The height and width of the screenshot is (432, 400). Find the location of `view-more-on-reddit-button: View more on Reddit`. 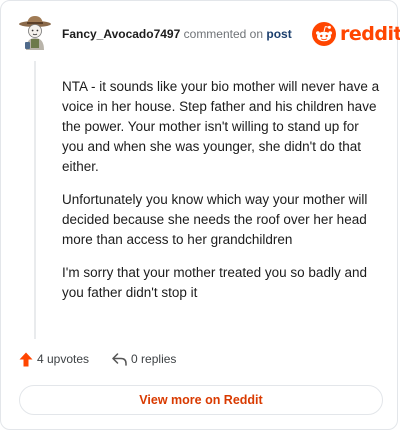

view-more-on-reddit-button: View more on Reddit is located at coordinates (201, 400).